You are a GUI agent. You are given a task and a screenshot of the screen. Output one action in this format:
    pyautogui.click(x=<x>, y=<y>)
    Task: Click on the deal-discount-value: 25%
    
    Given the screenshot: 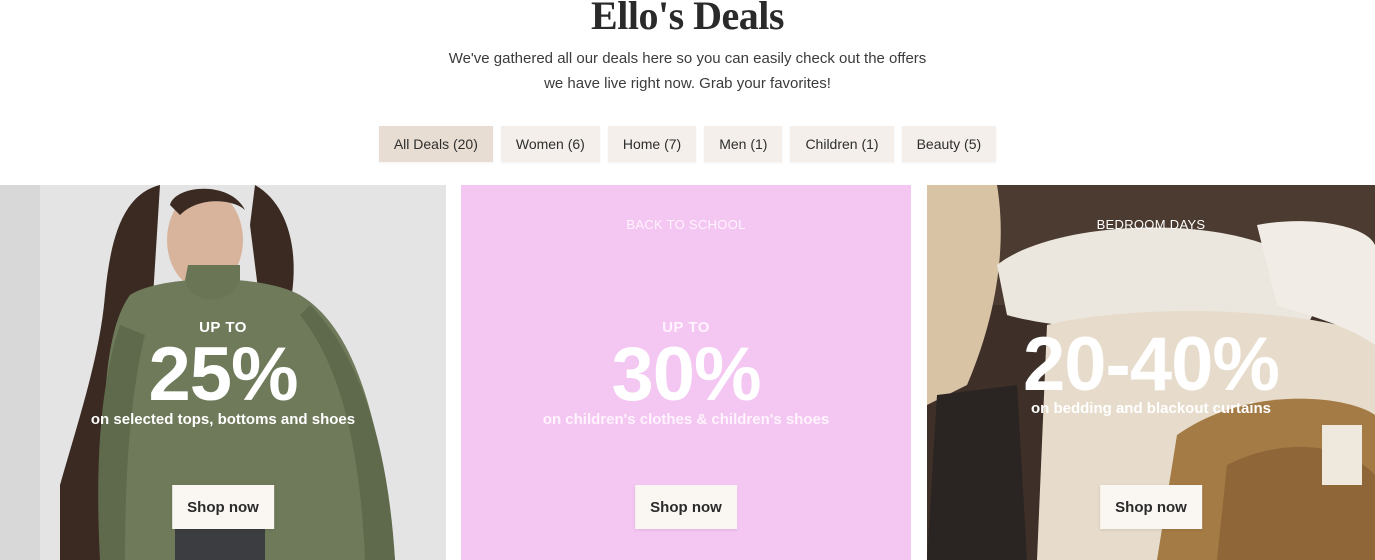 What is the action you would take?
    pyautogui.click(x=223, y=374)
    